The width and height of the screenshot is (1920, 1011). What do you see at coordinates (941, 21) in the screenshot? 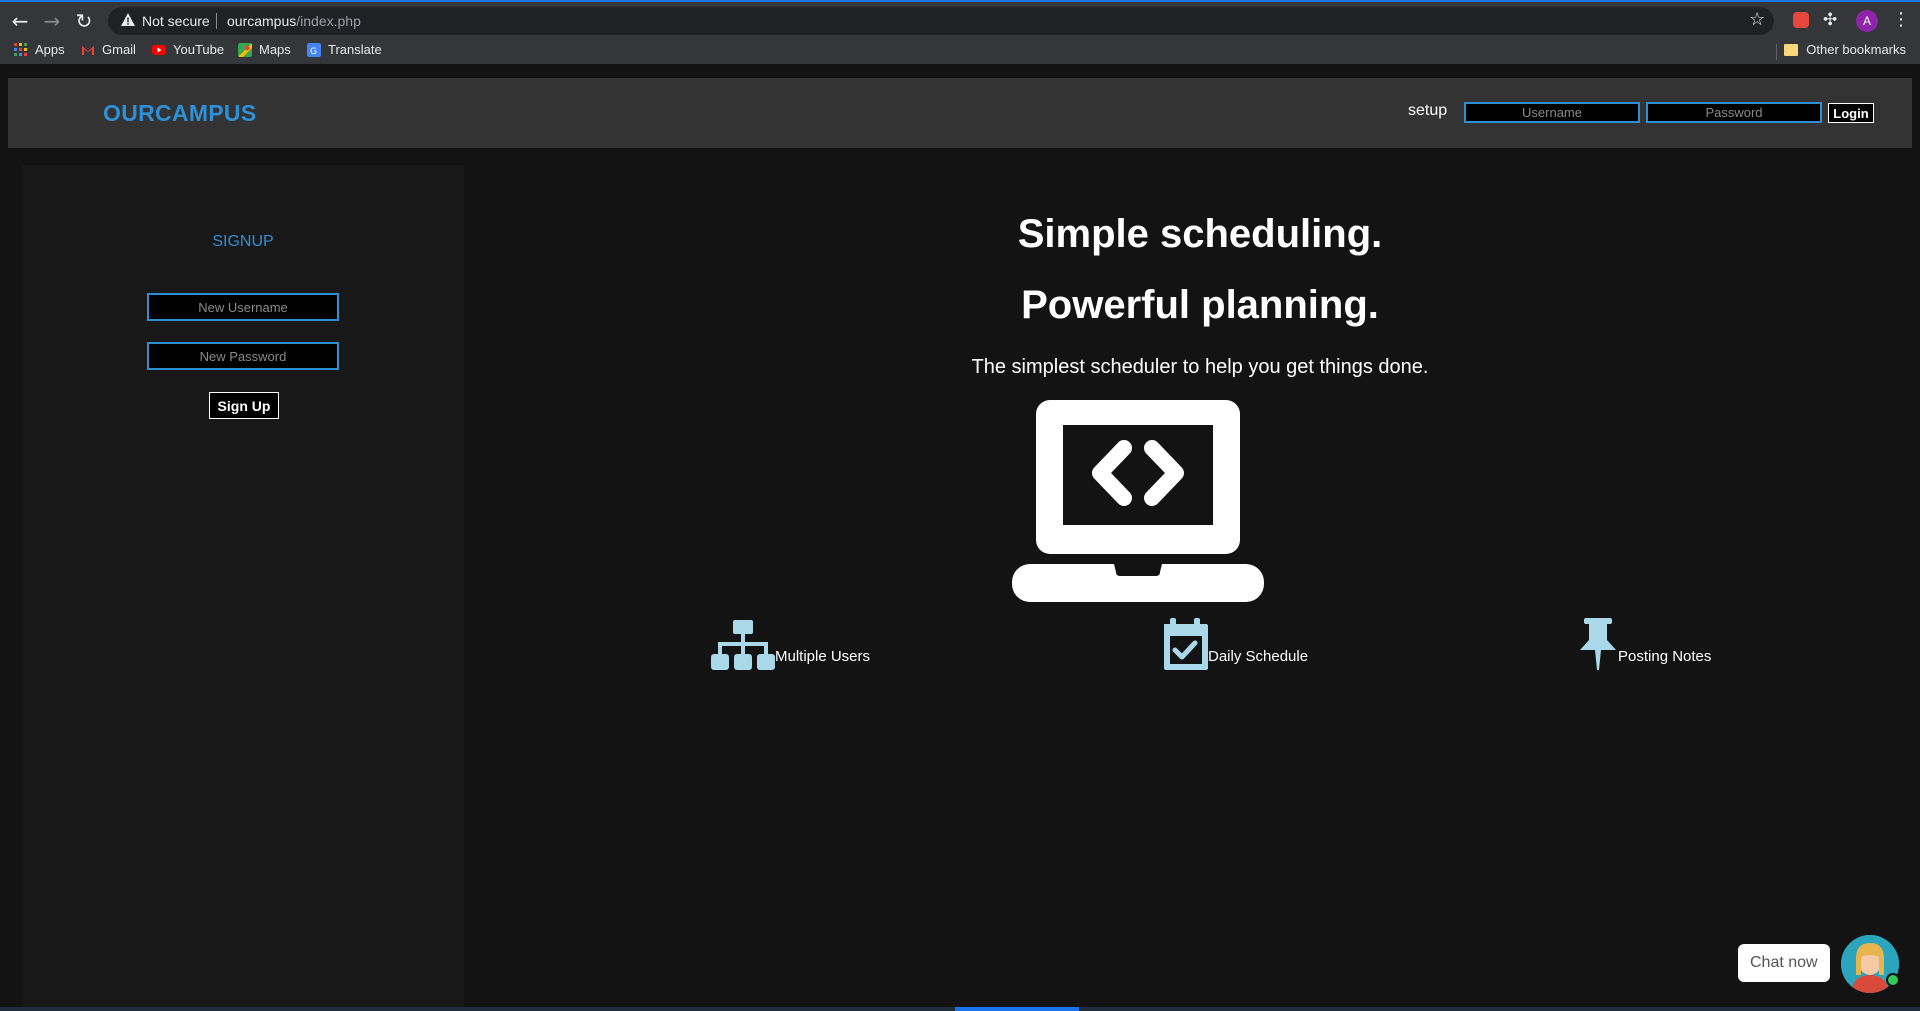
I see `address-bar: Not secure ourcampus/index.php` at bounding box center [941, 21].